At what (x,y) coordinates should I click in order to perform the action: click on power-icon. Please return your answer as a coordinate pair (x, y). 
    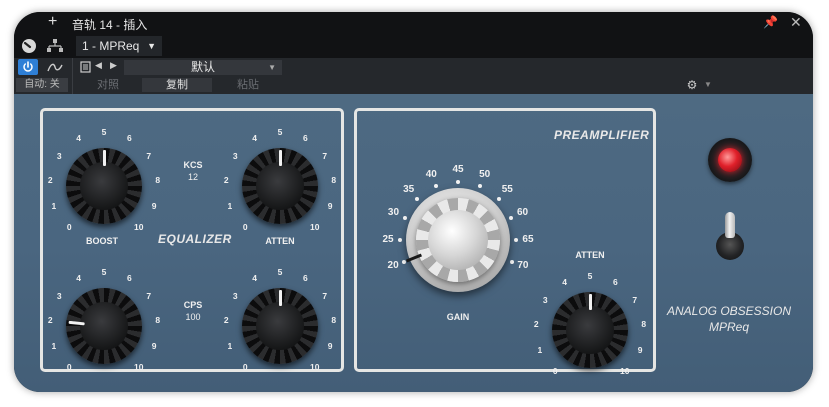
    Looking at the image, I should click on (28, 66).